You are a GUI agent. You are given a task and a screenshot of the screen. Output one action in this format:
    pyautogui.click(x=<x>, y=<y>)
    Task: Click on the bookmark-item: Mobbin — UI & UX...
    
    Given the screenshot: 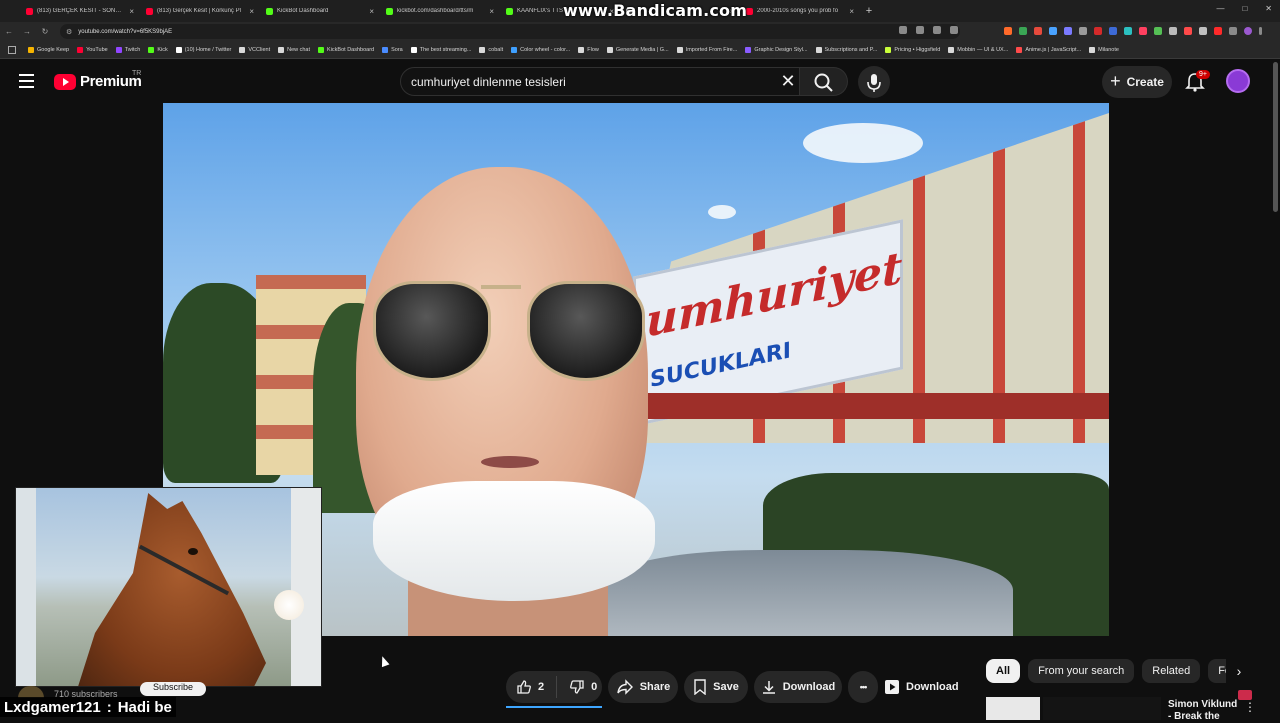 What is the action you would take?
    pyautogui.click(x=978, y=49)
    